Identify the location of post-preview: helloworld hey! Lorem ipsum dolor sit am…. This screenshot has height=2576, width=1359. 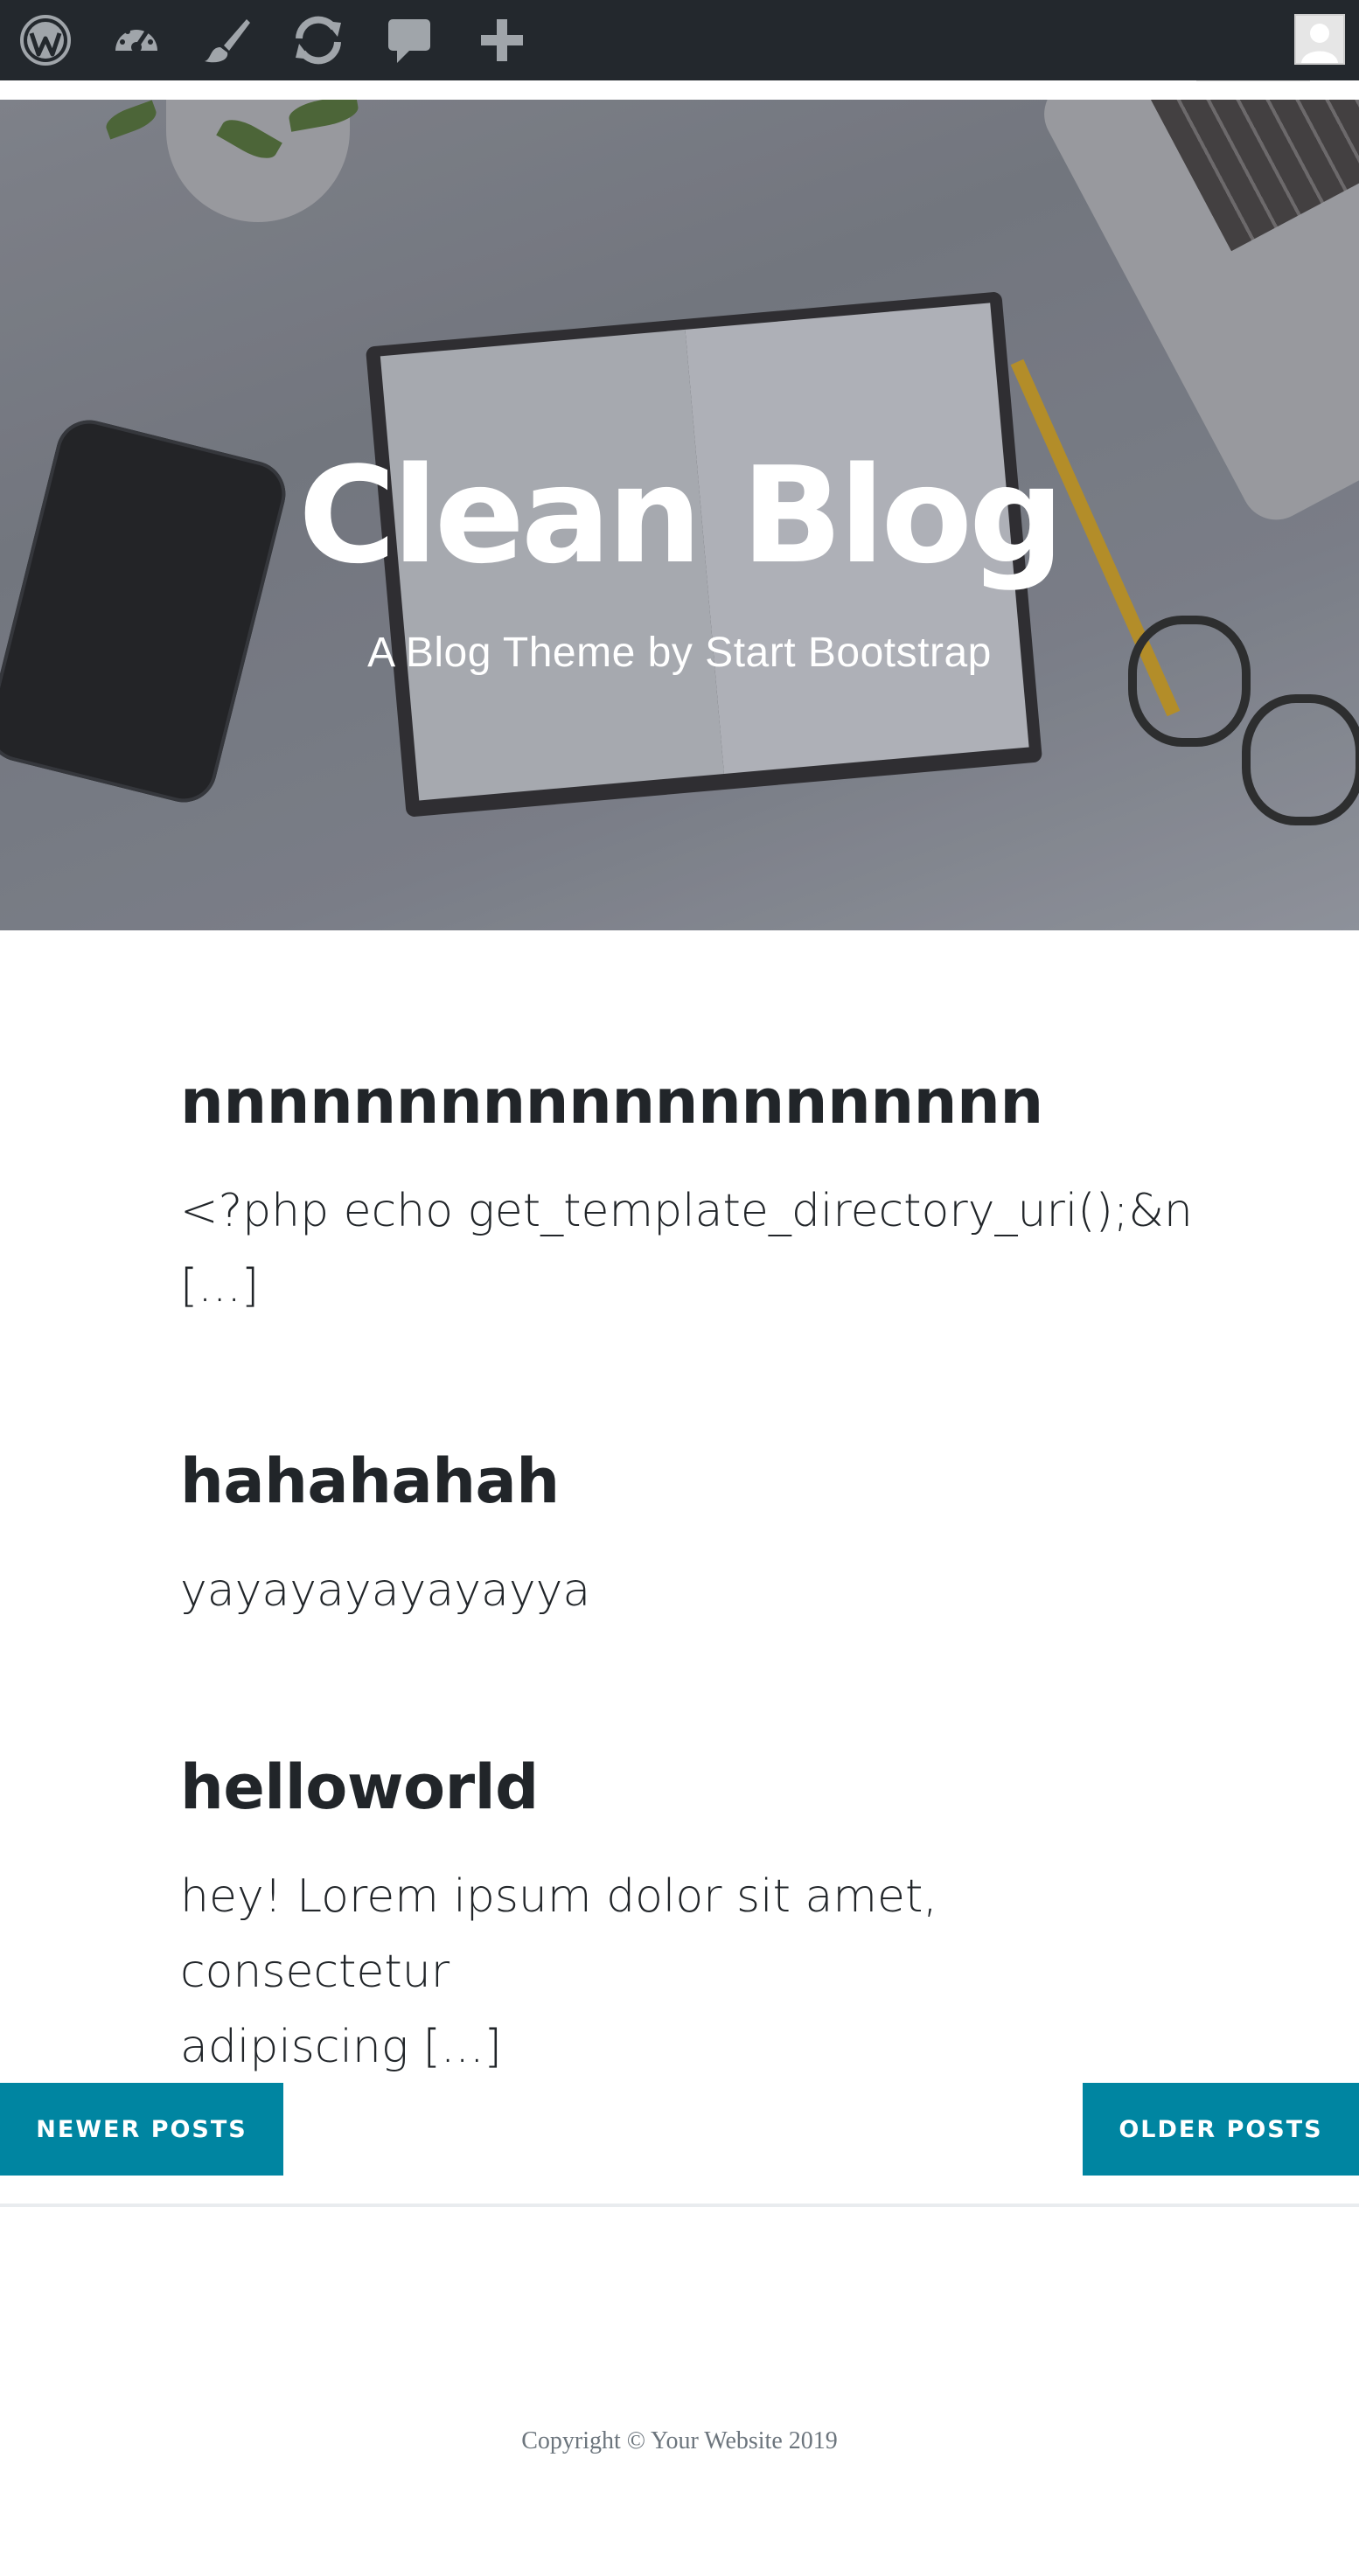
(696, 1918).